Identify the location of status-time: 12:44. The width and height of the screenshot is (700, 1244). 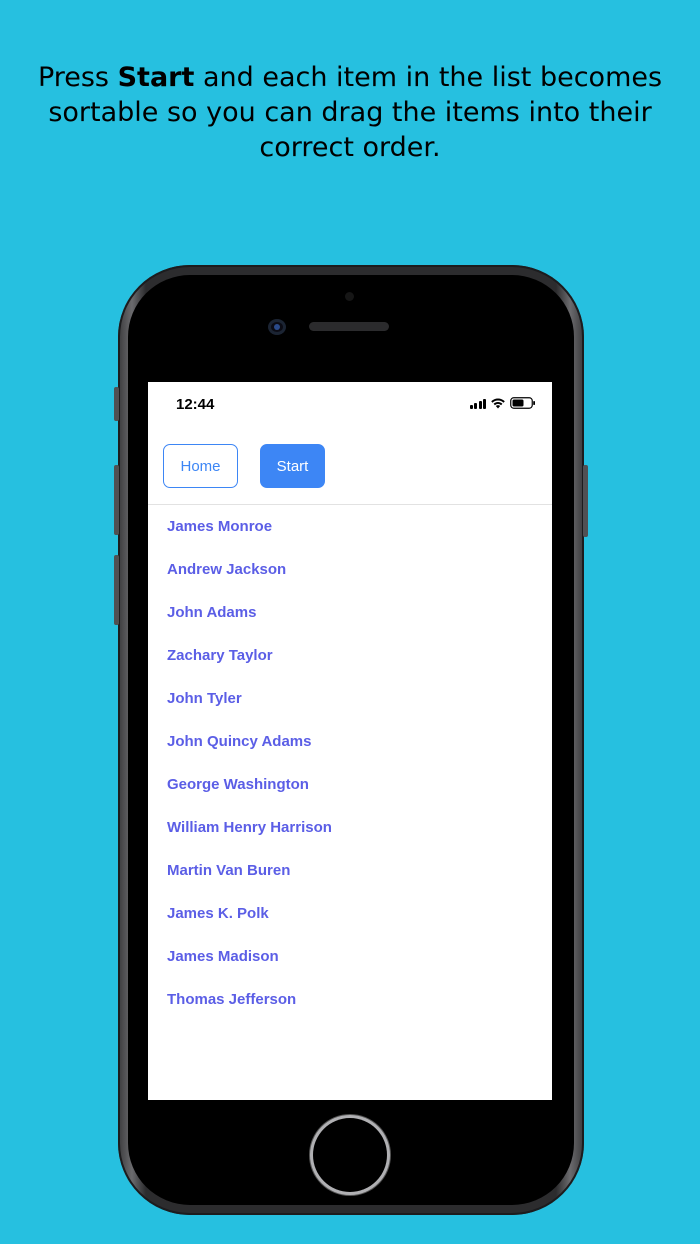
(195, 404).